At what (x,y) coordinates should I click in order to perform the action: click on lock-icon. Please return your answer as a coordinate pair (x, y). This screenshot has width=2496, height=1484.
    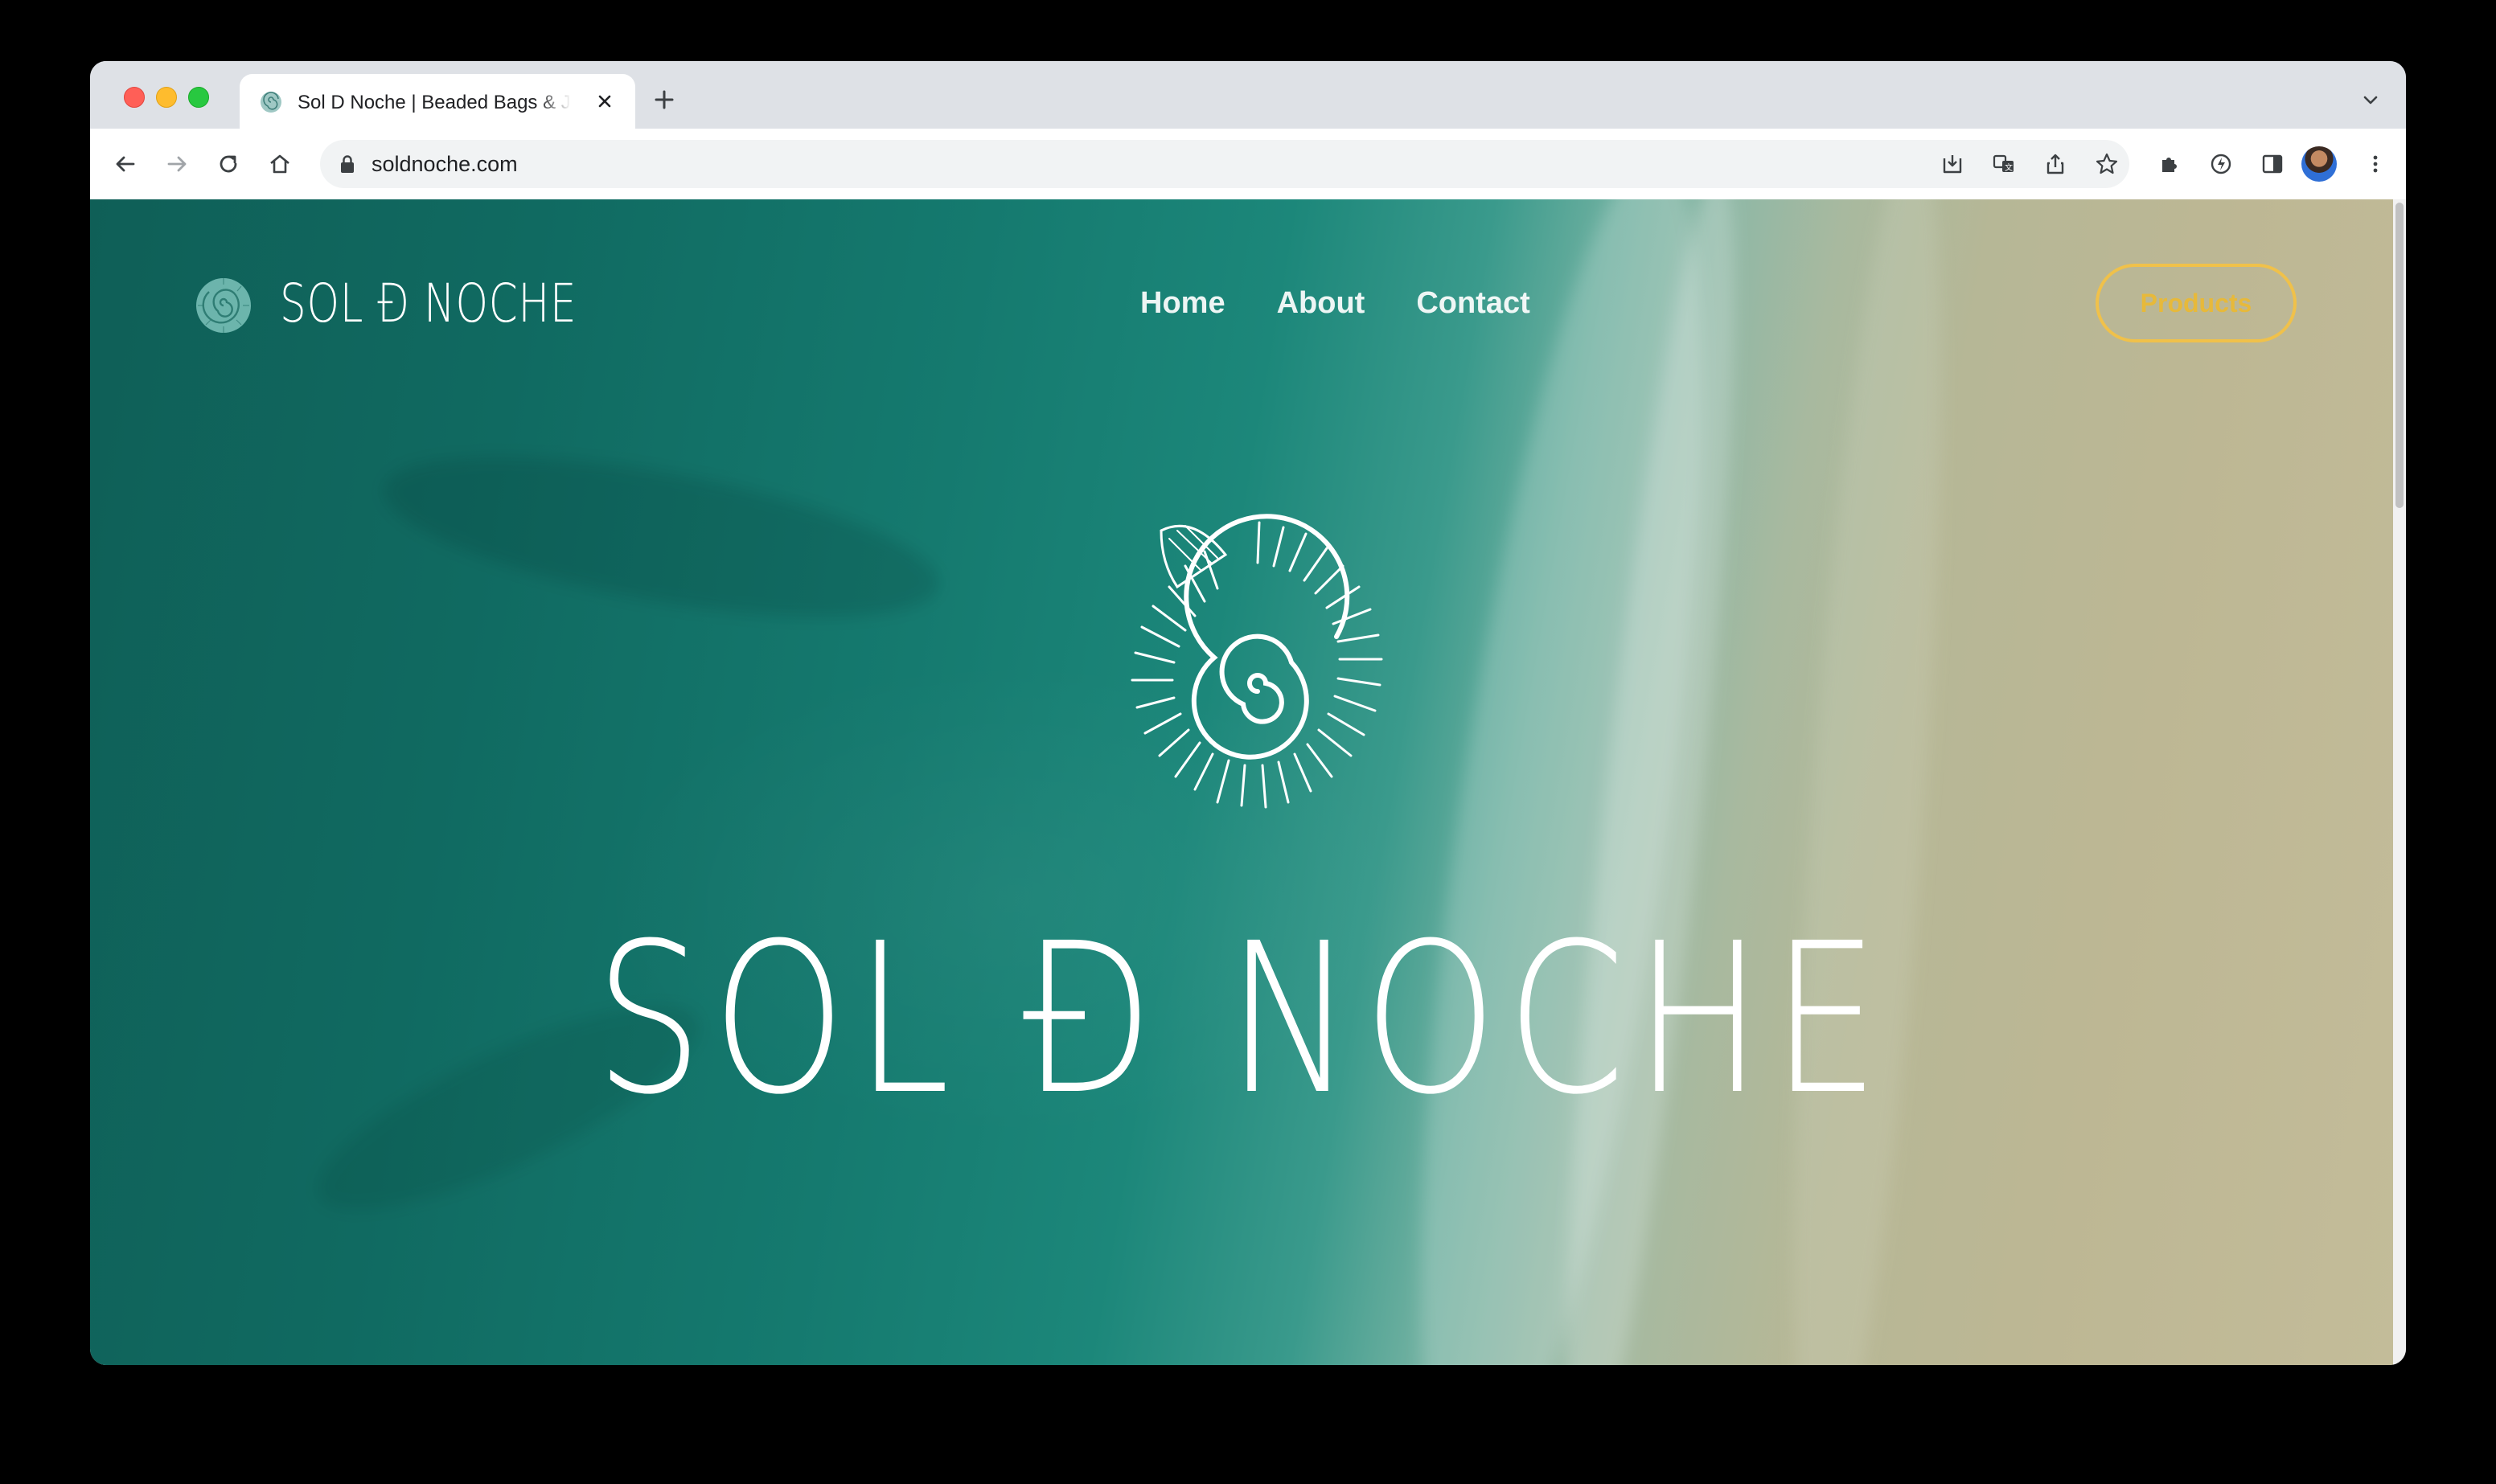
    Looking at the image, I should click on (347, 164).